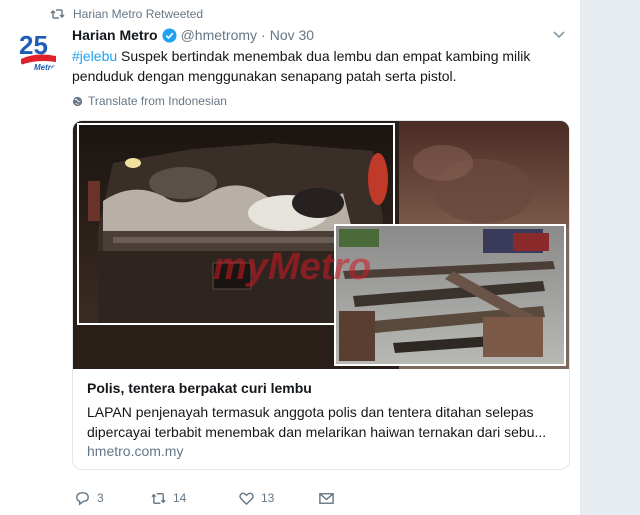 This screenshot has width=640, height=515. I want to click on logo-brand: Metro, so click(45, 67).